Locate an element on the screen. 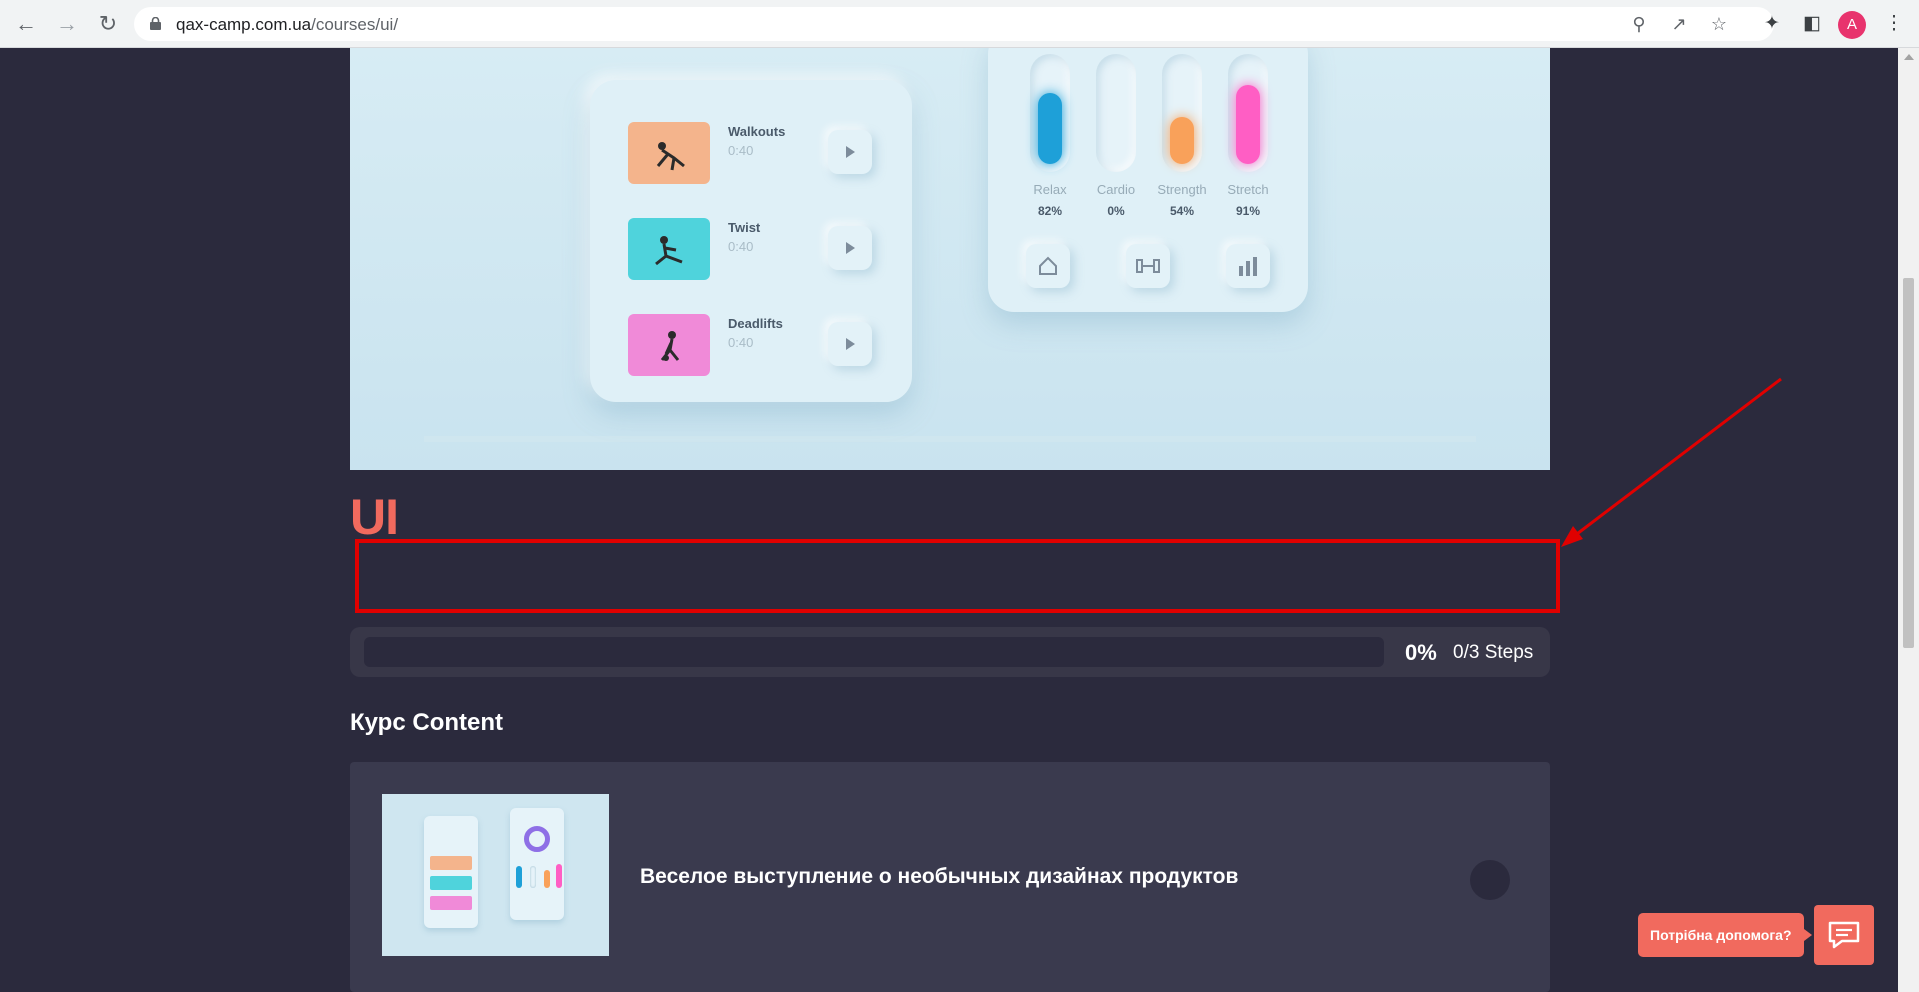  stat-label: Relax is located at coordinates (1050, 189).